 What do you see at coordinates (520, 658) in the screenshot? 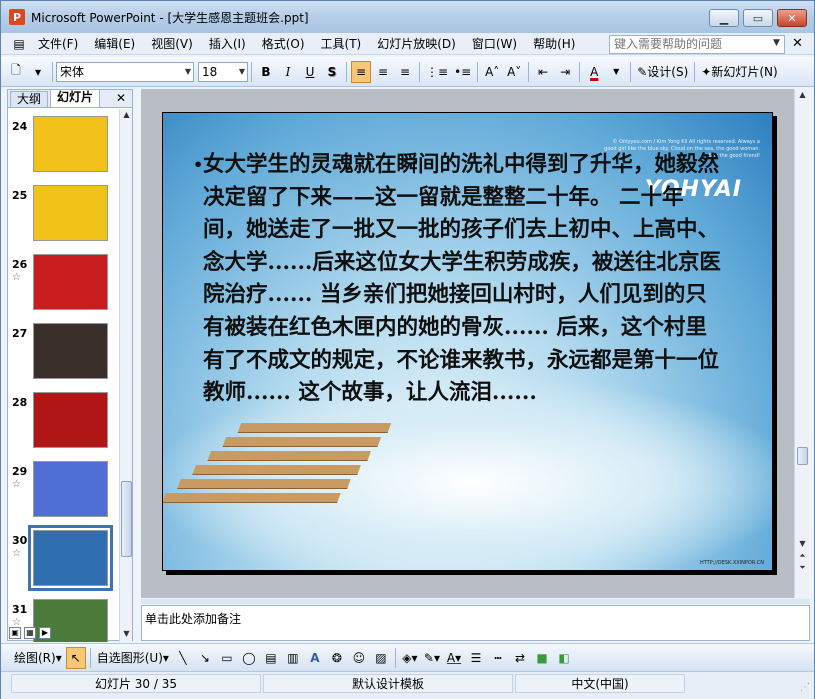
I see `arrow-style-icon: ⇄` at bounding box center [520, 658].